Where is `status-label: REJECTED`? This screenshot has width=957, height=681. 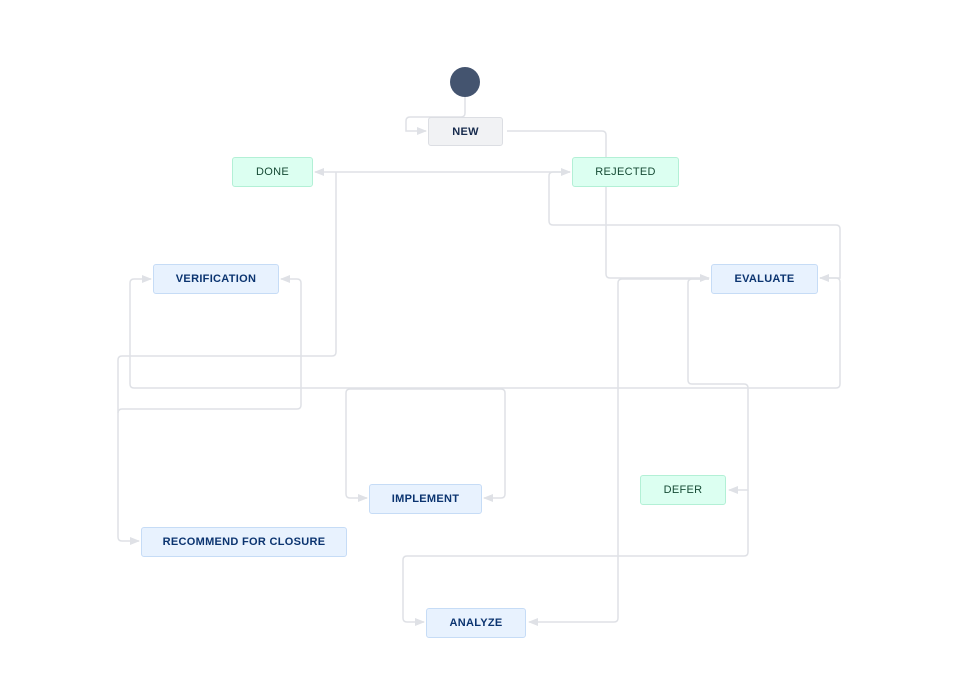 status-label: REJECTED is located at coordinates (625, 172).